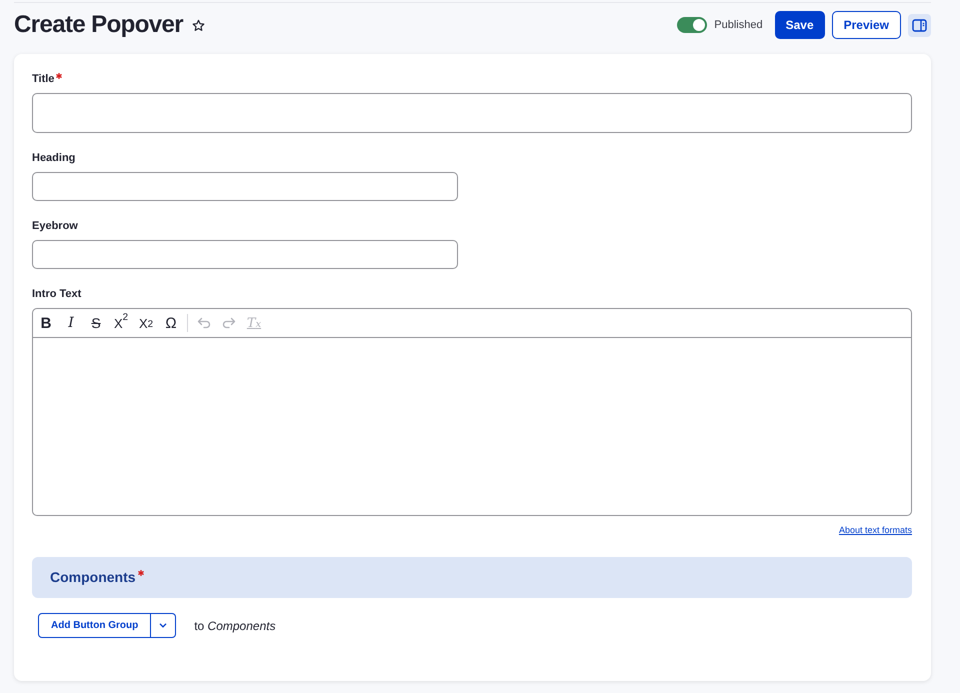 This screenshot has height=693, width=960. What do you see at coordinates (98, 25) in the screenshot?
I see `page-title: Create Popover` at bounding box center [98, 25].